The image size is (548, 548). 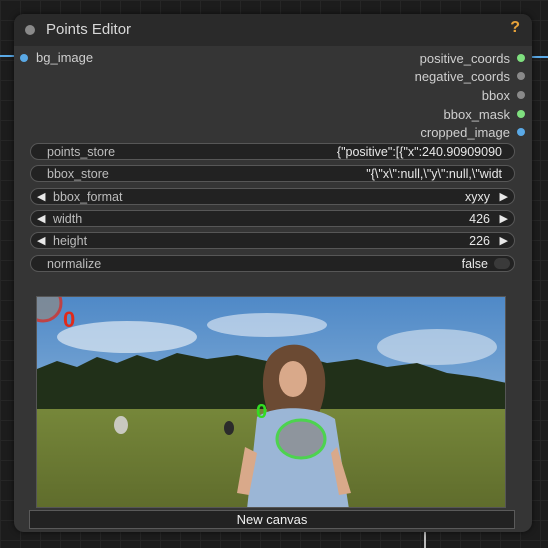 What do you see at coordinates (272, 263) in the screenshot?
I see `normalize-toggle-field: normalize false` at bounding box center [272, 263].